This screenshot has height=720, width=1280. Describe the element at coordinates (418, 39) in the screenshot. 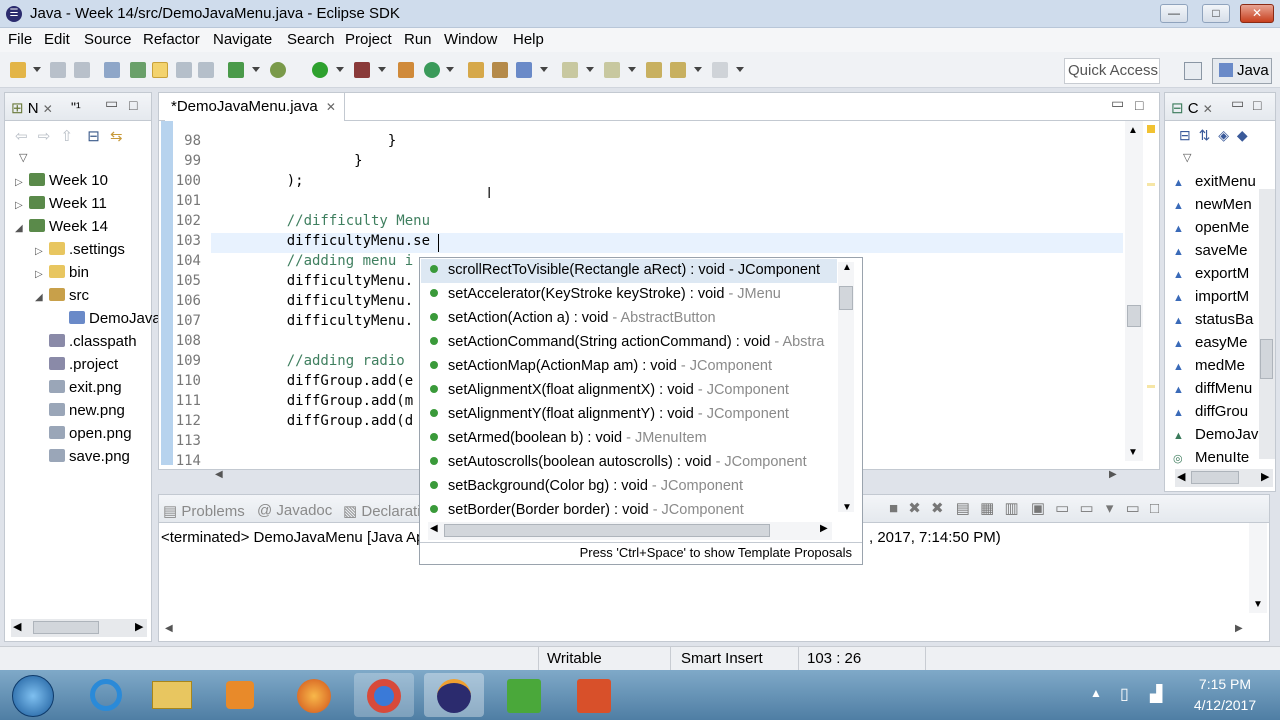

I see `menu-run: Run` at that location.